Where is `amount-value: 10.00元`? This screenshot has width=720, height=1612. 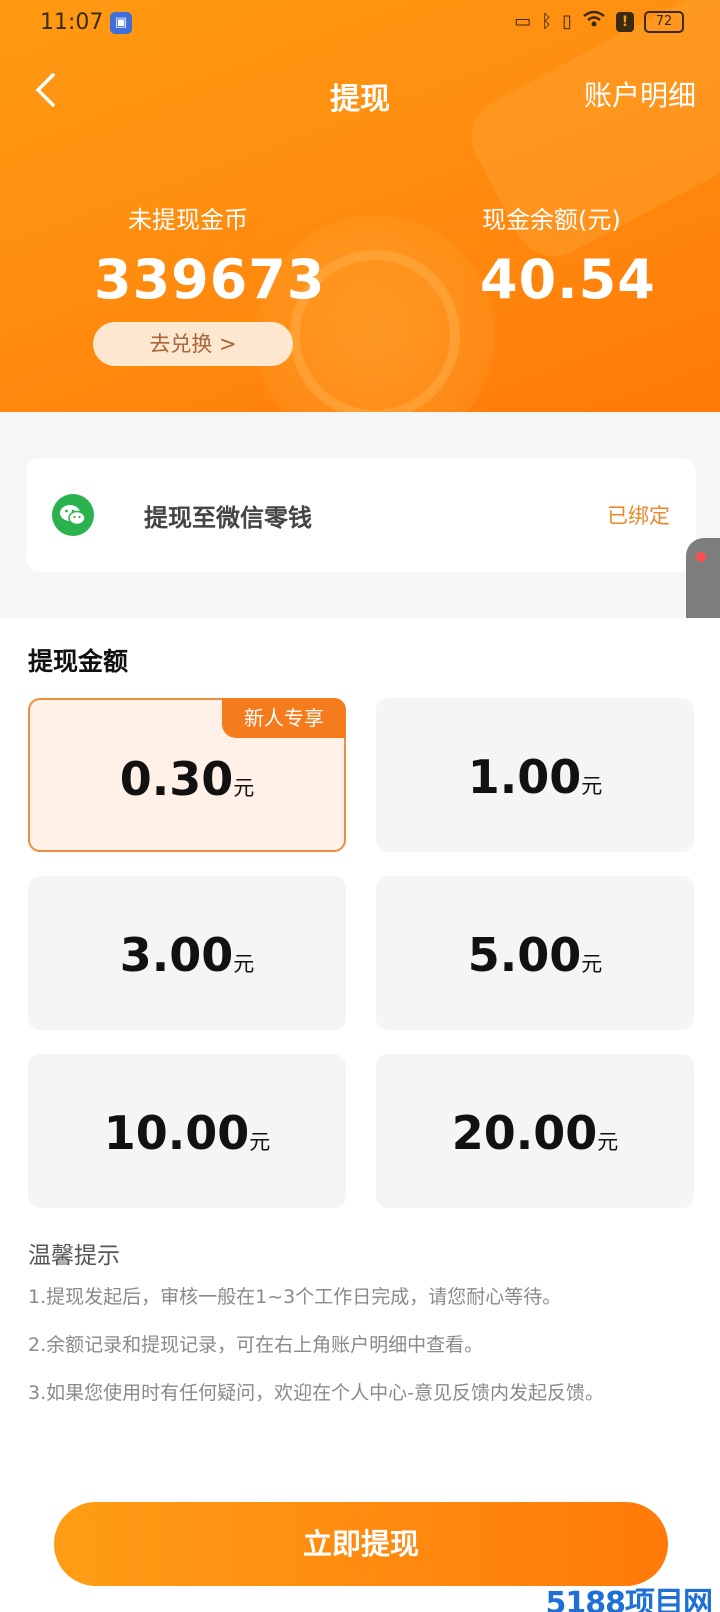
amount-value: 10.00元 is located at coordinates (187, 1133).